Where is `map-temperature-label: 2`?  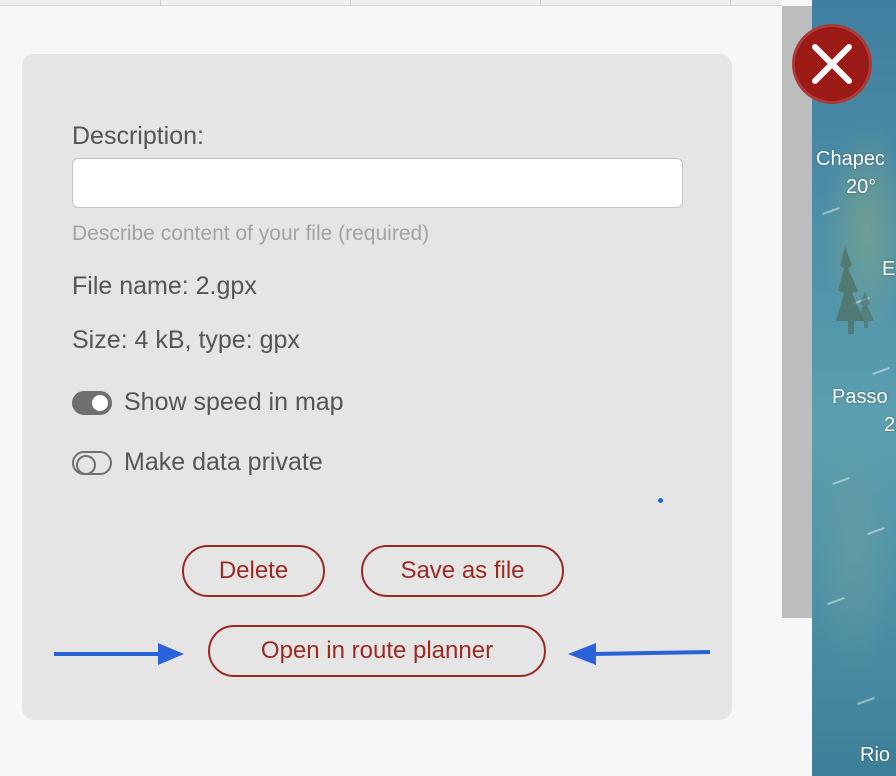
map-temperature-label: 2 is located at coordinates (890, 425).